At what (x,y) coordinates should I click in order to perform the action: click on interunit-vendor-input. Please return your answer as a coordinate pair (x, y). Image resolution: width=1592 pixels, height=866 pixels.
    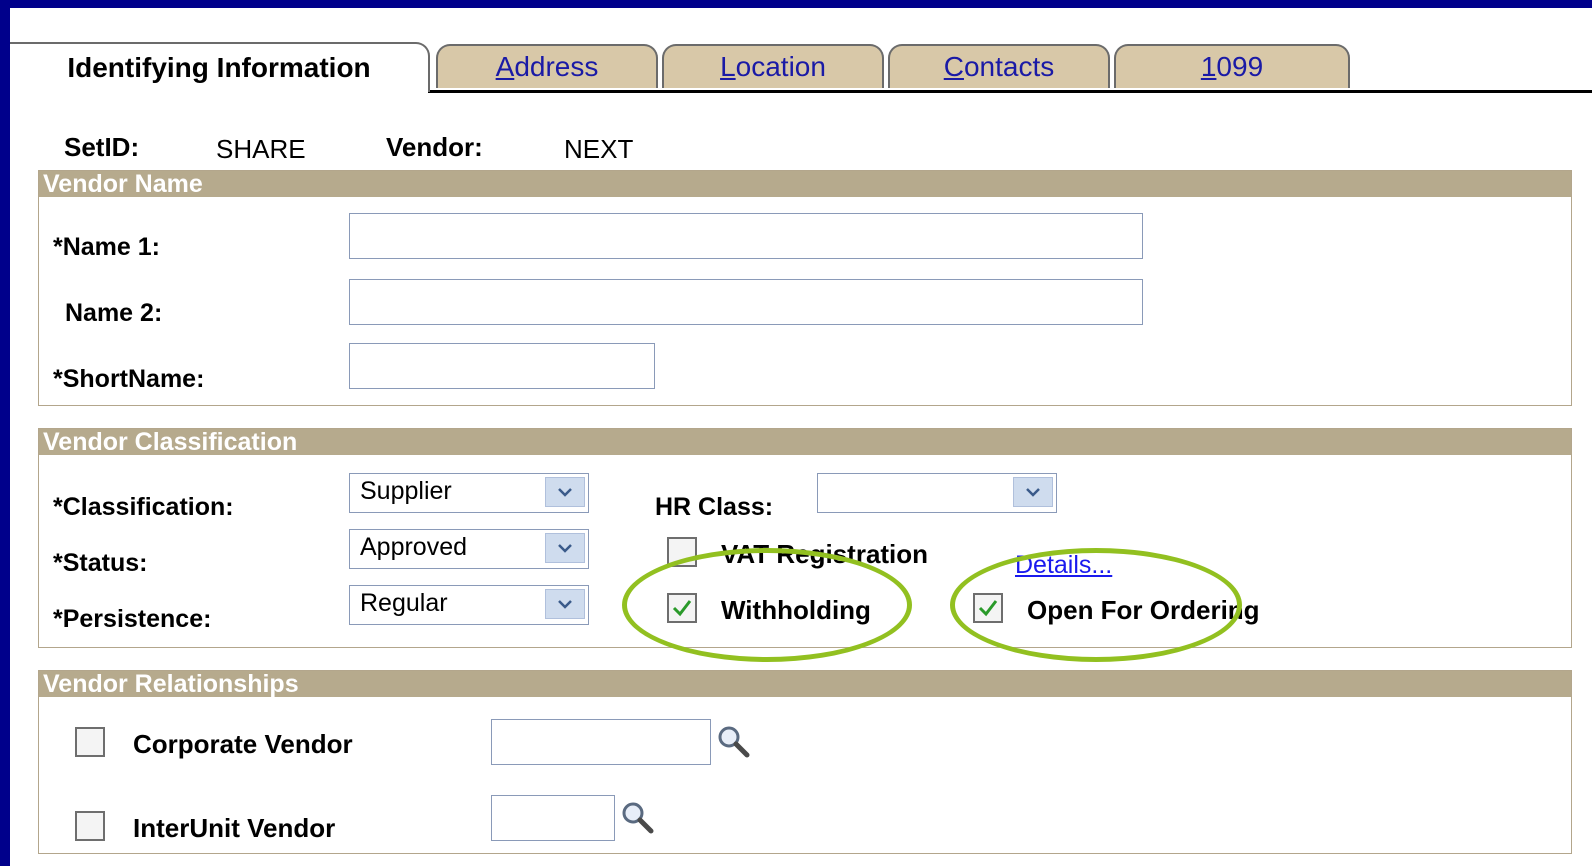
    Looking at the image, I should click on (553, 818).